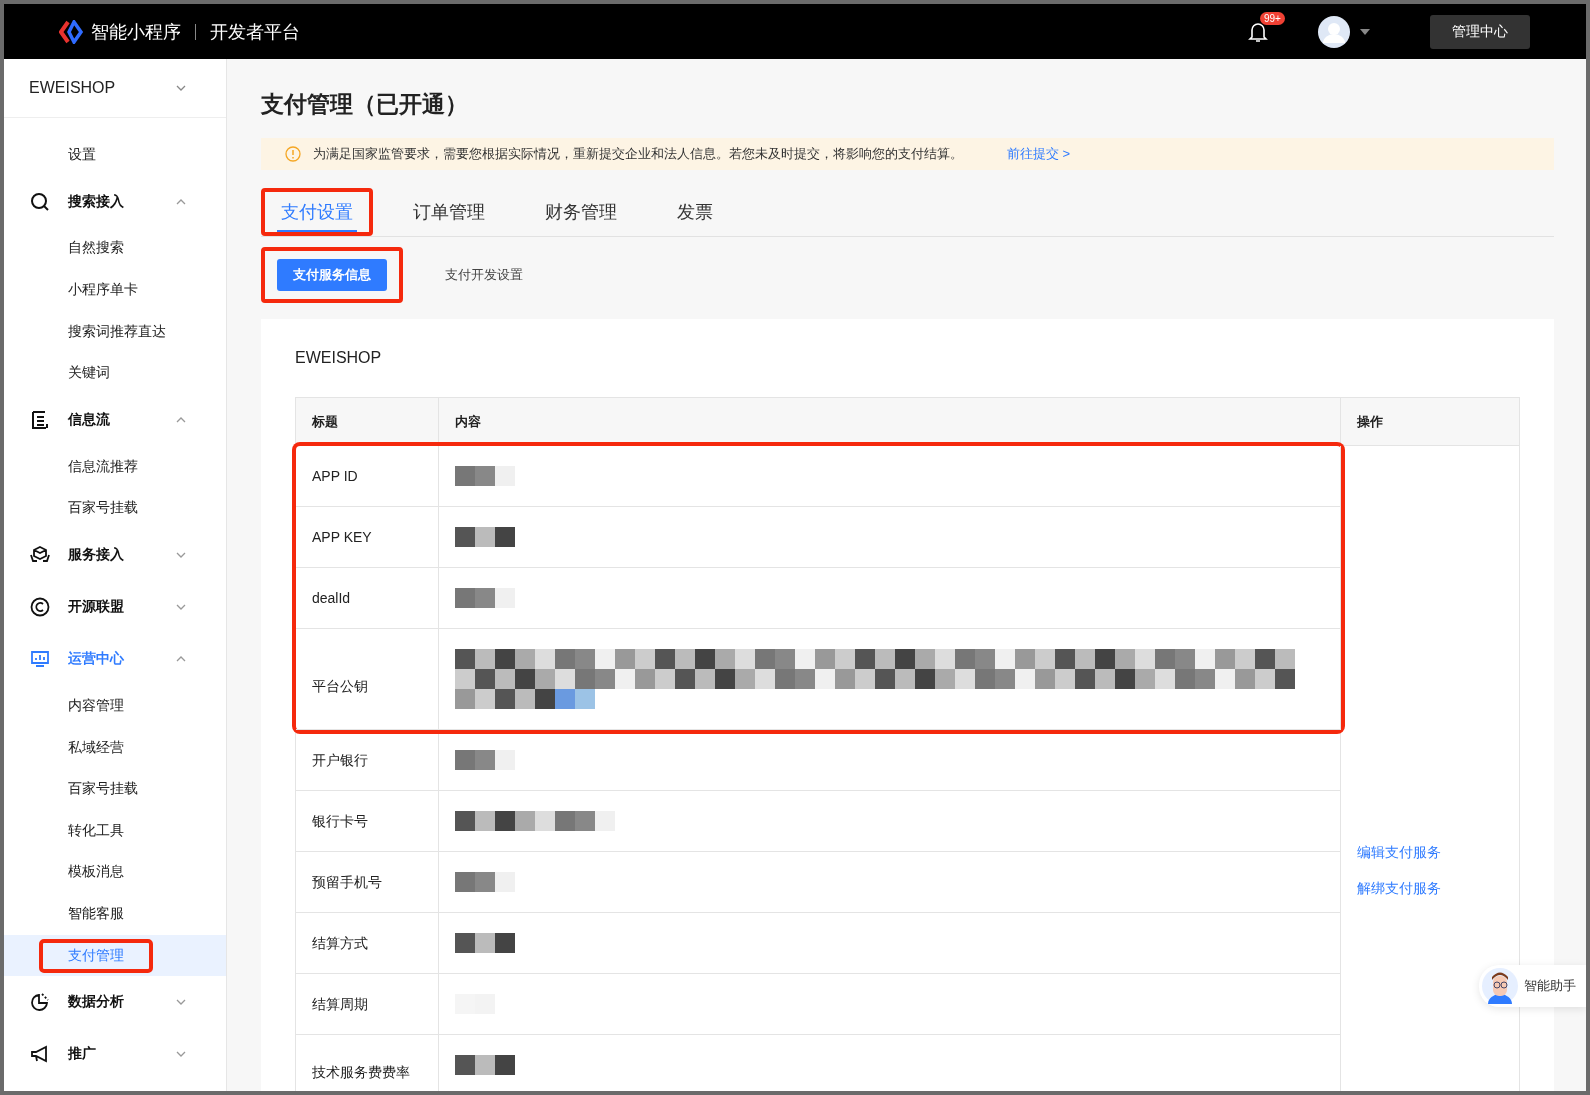 This screenshot has height=1095, width=1590. I want to click on assistant-widget: 智能助手, so click(1532, 986).